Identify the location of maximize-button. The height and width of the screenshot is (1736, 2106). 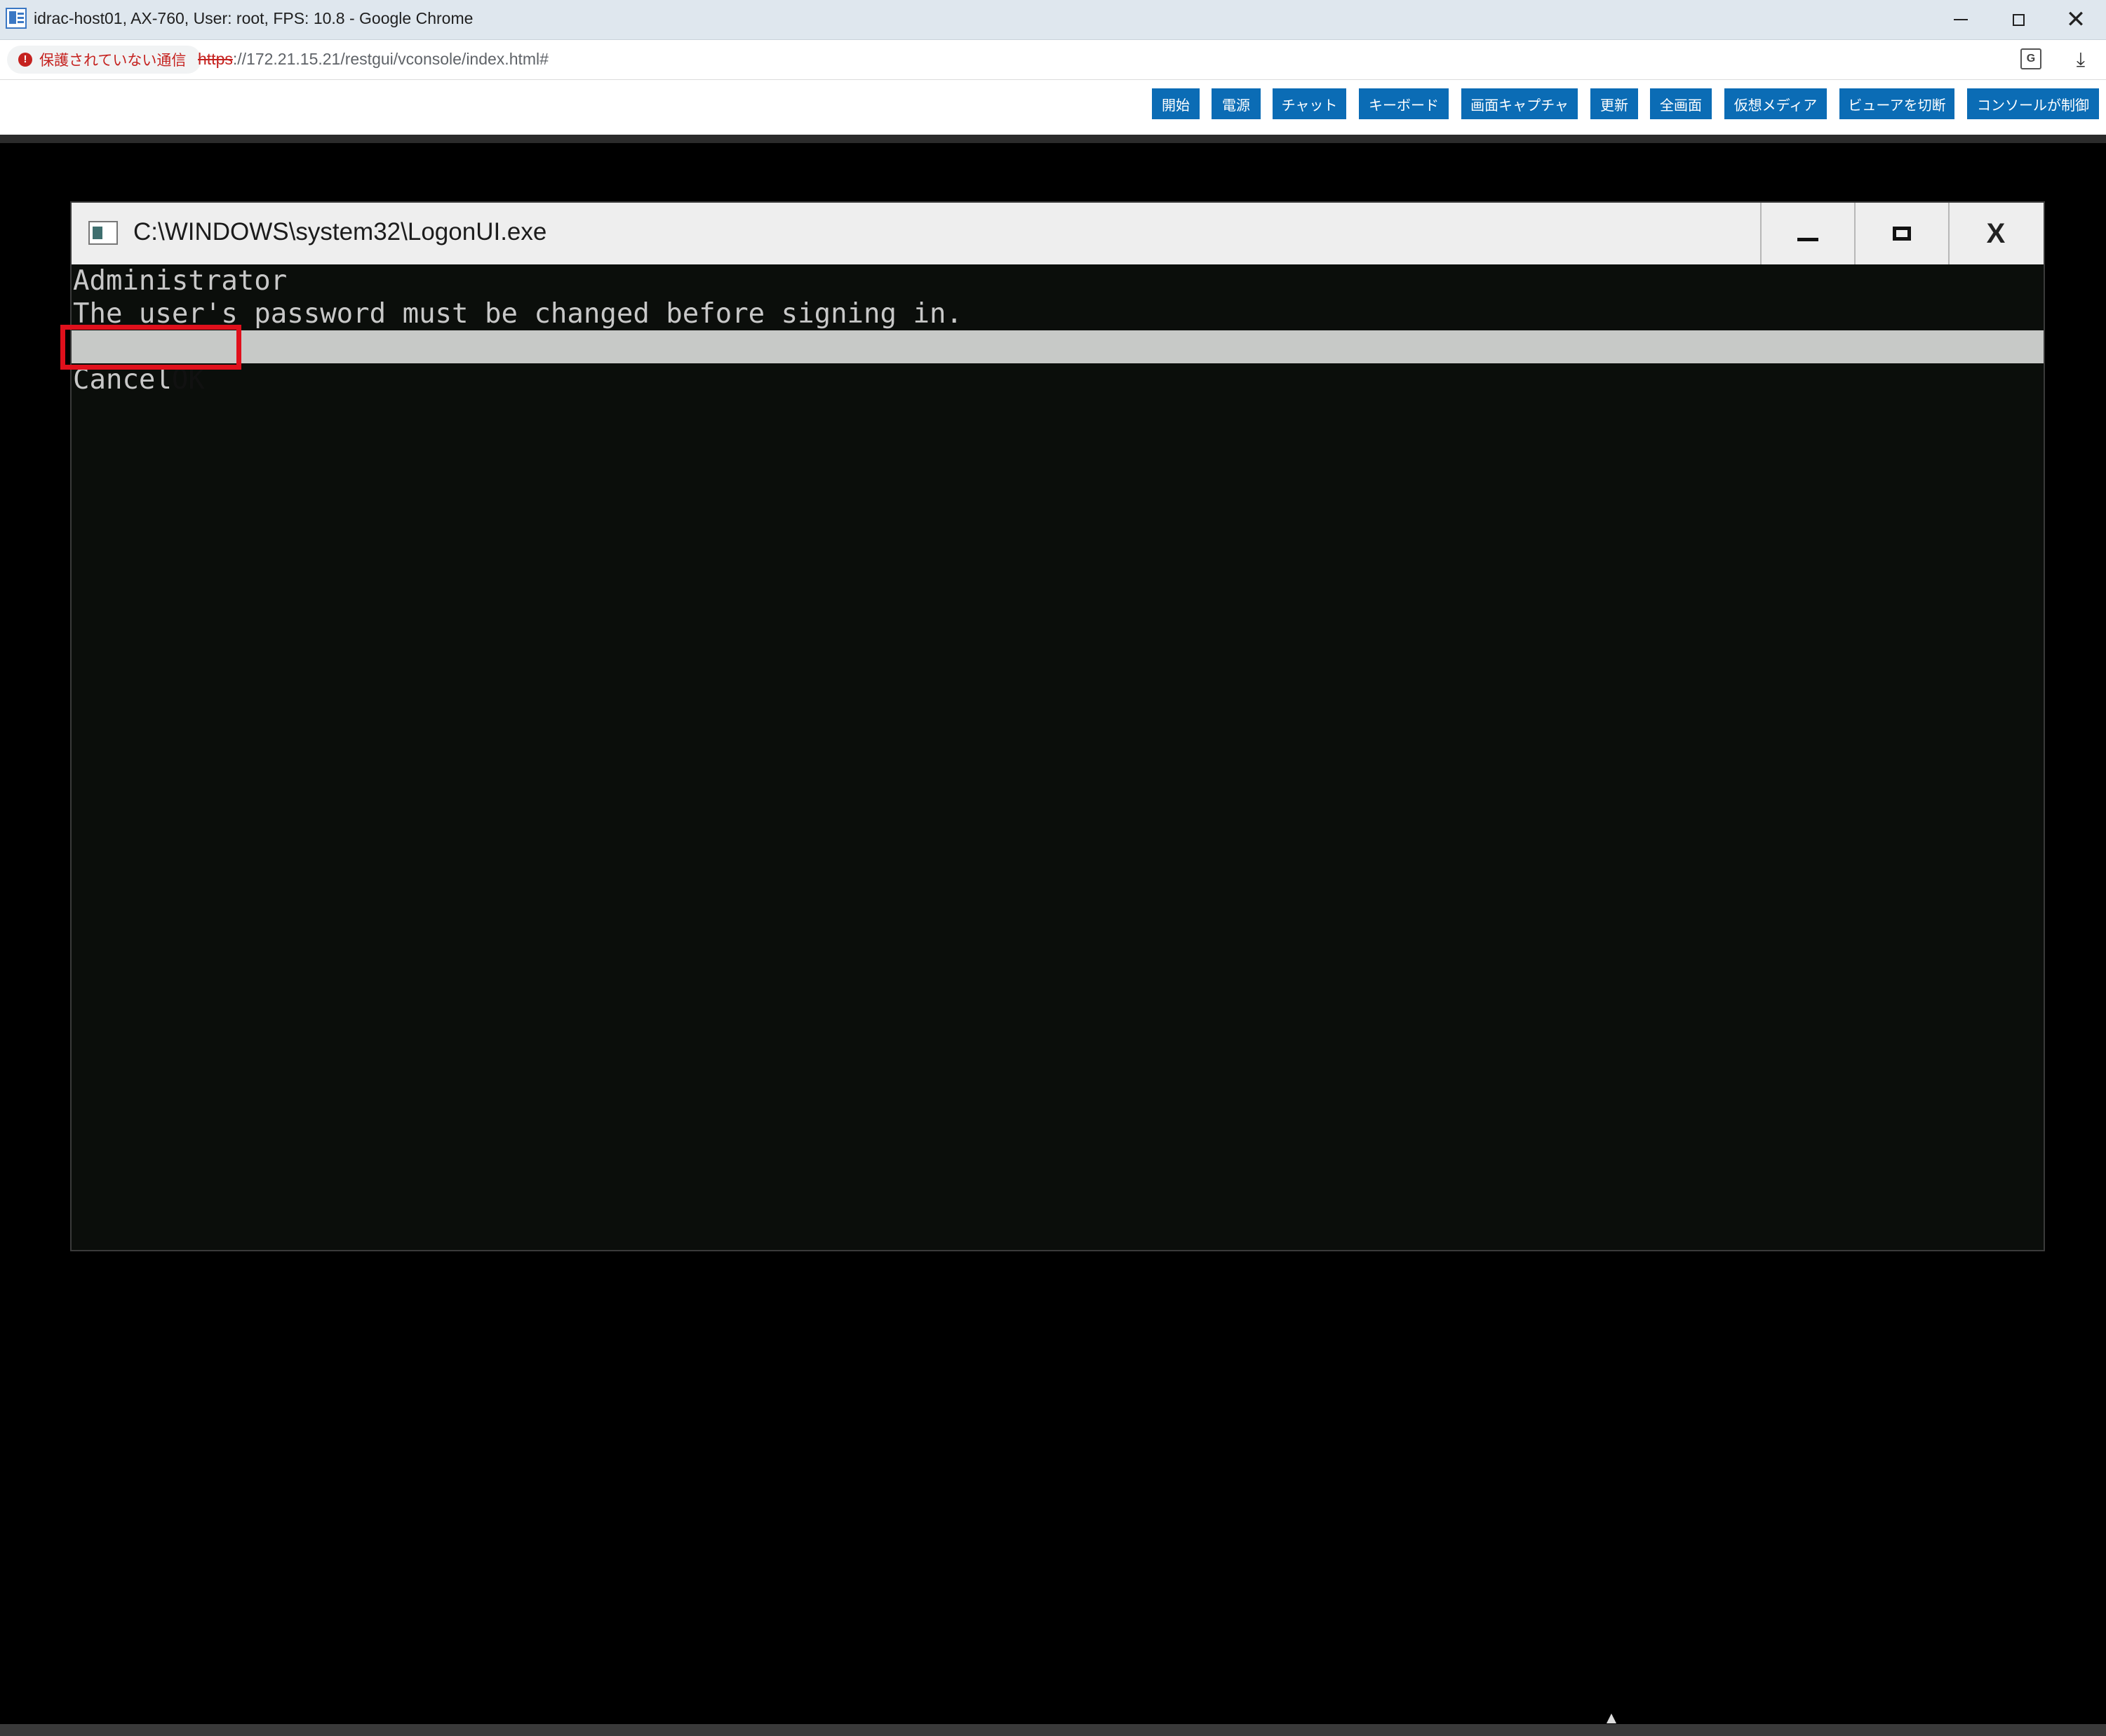
(2018, 19).